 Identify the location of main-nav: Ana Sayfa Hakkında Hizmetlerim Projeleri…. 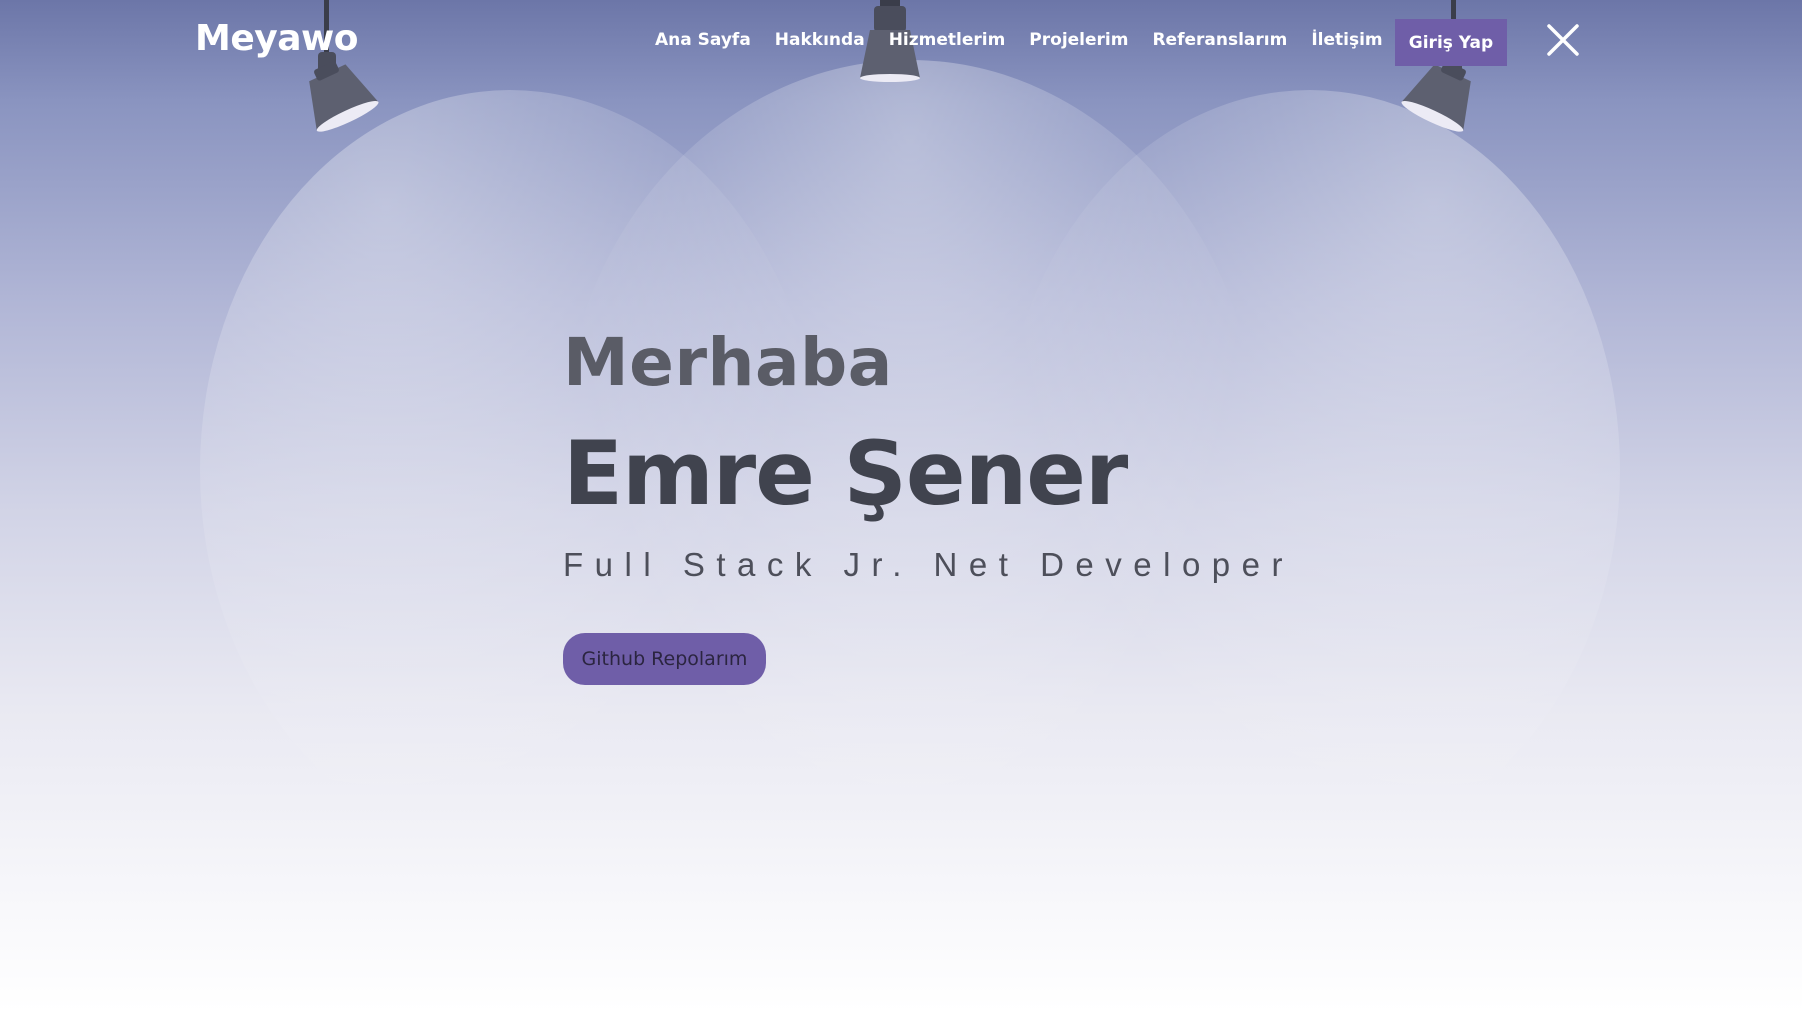
(1031, 40).